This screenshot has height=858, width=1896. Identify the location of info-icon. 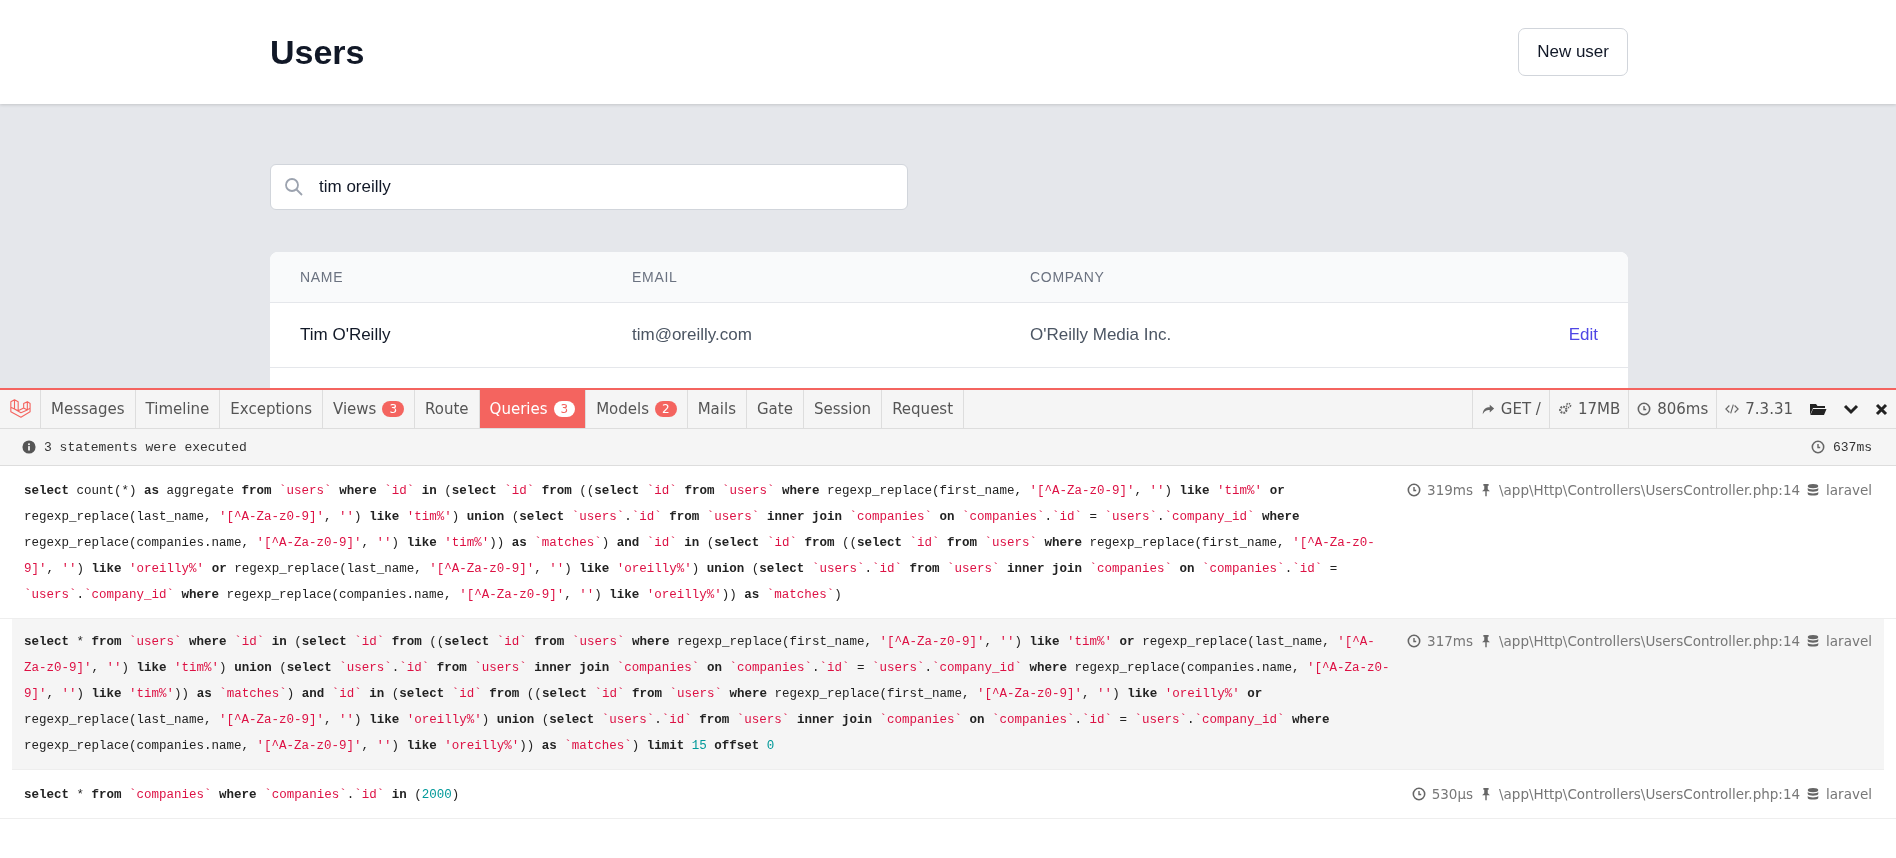
(29, 447).